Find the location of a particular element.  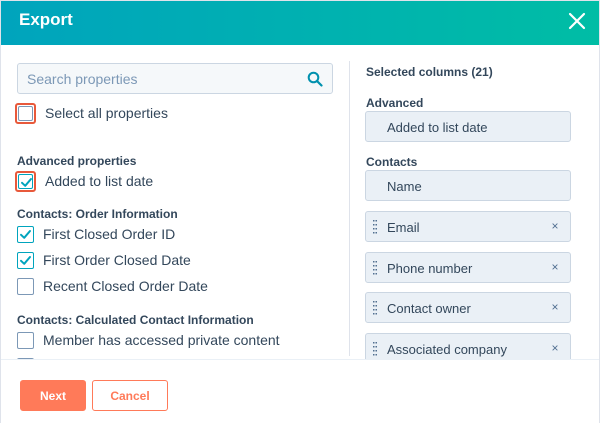

selected-column-item: Associated company × is located at coordinates (468, 346).